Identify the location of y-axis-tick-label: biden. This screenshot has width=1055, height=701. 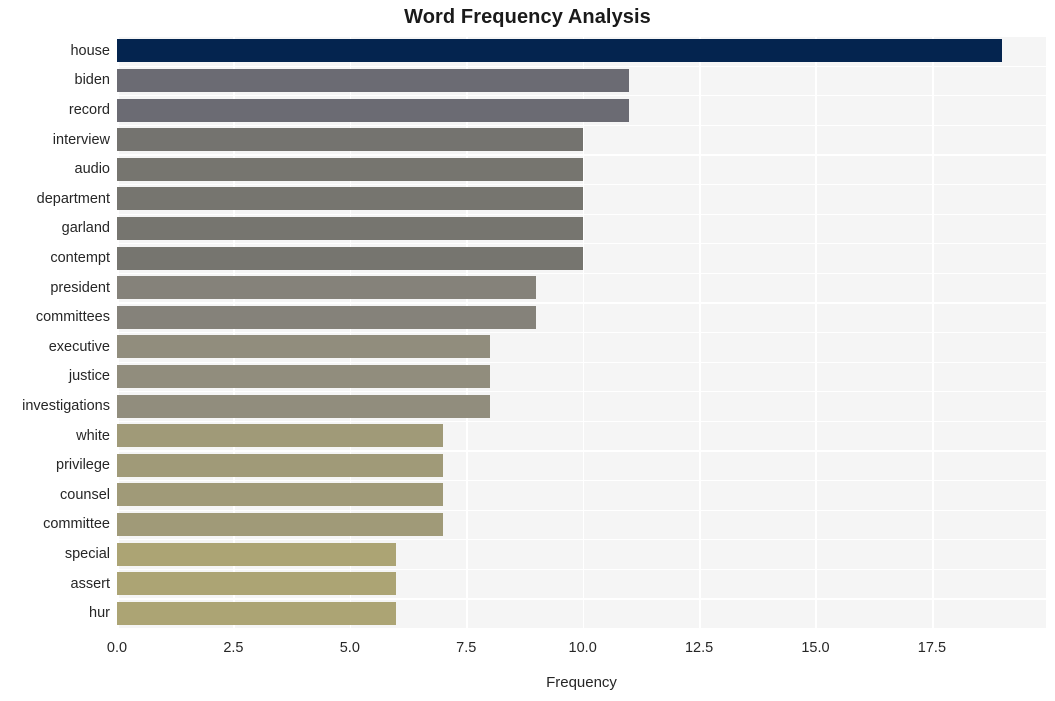
(92, 80).